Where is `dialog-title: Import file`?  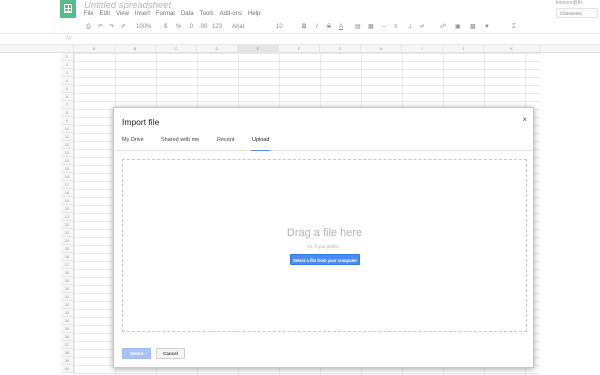
dialog-title: Import file is located at coordinates (141, 122).